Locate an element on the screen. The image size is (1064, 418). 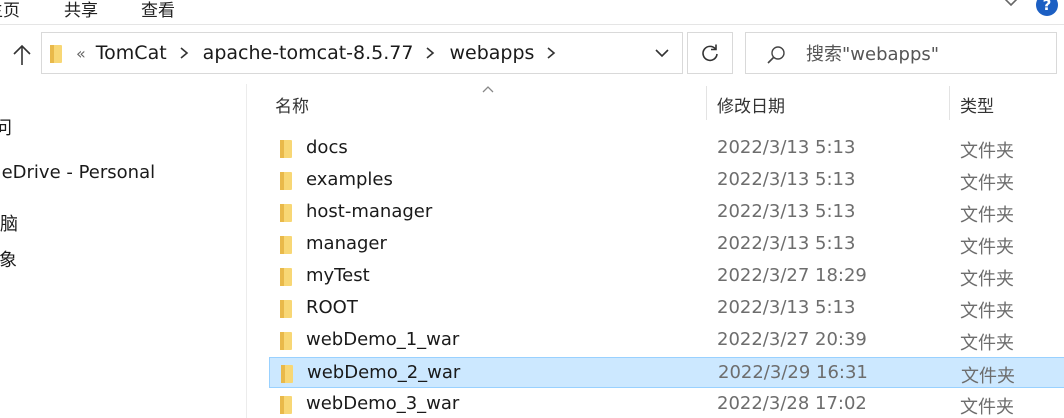
search-input is located at coordinates (926, 54).